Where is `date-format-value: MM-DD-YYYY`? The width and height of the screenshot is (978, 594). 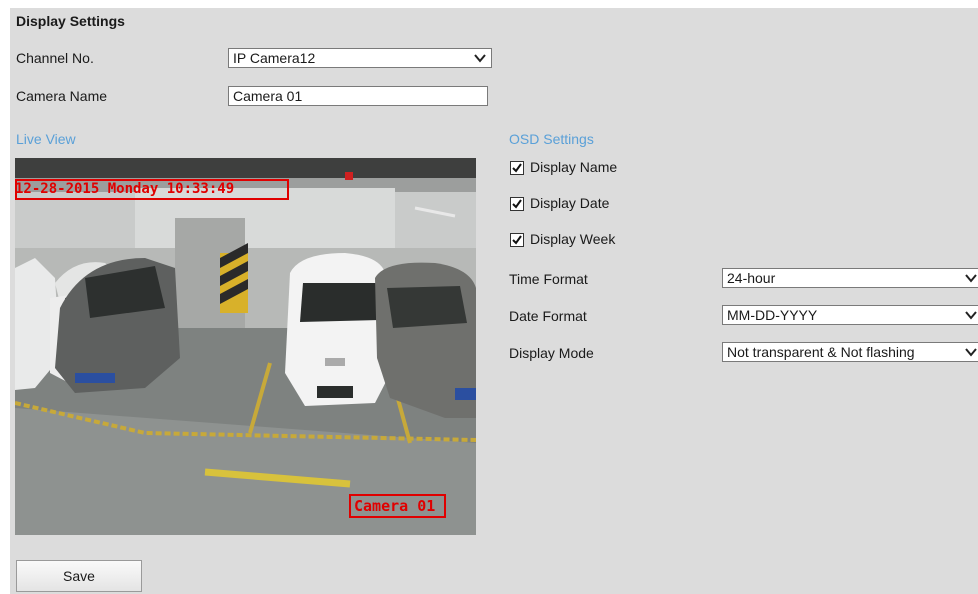
date-format-value: MM-DD-YYYY is located at coordinates (772, 315).